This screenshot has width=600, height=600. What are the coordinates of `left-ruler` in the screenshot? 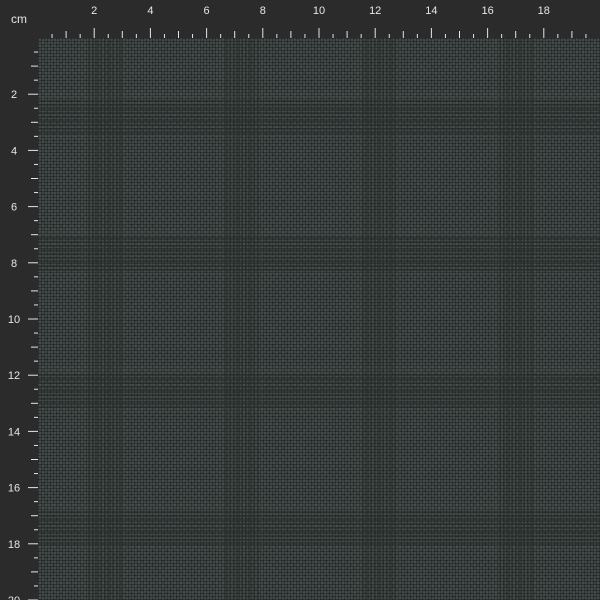 It's located at (19, 319).